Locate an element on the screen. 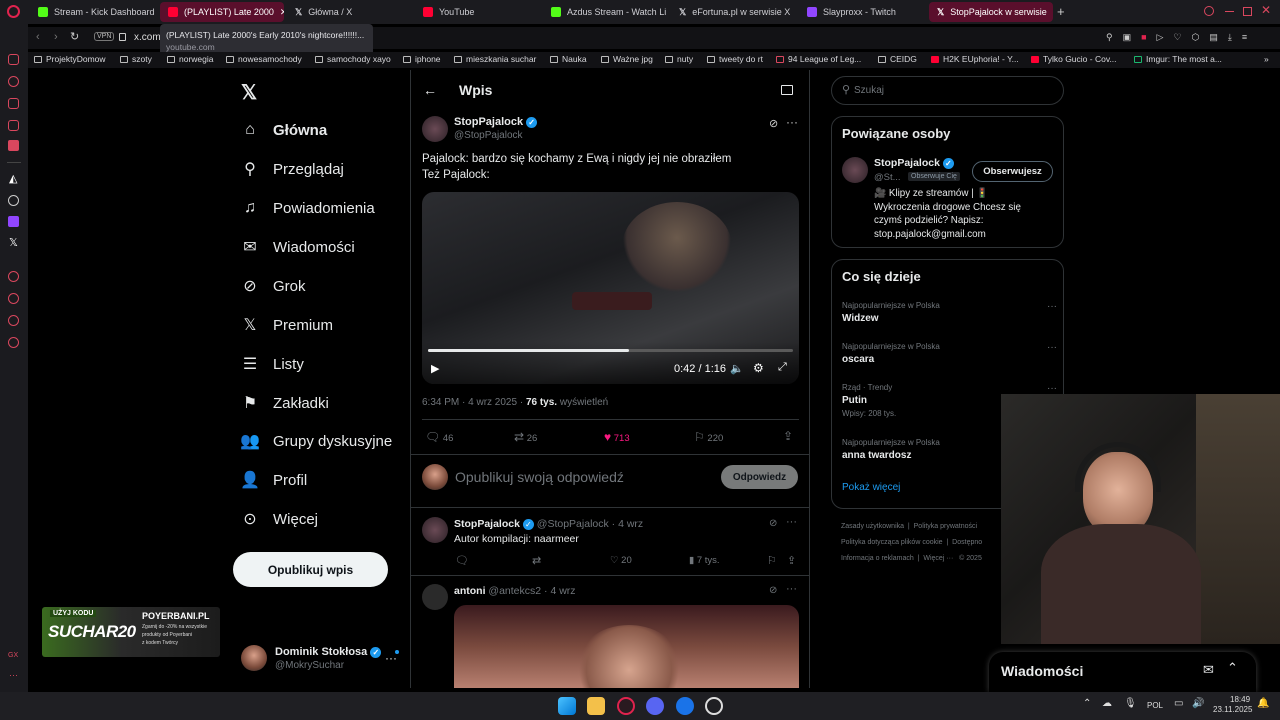 The height and width of the screenshot is (720, 1280). close-tab-icon: ✕ is located at coordinates (282, 12).